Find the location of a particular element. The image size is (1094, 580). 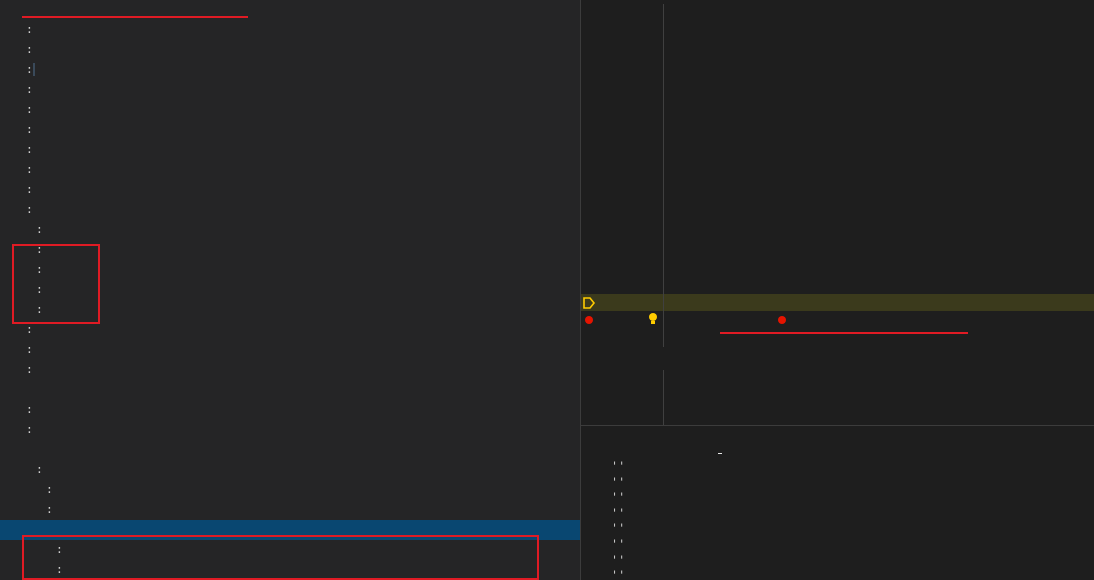

panel-tabs is located at coordinates (837, 442).